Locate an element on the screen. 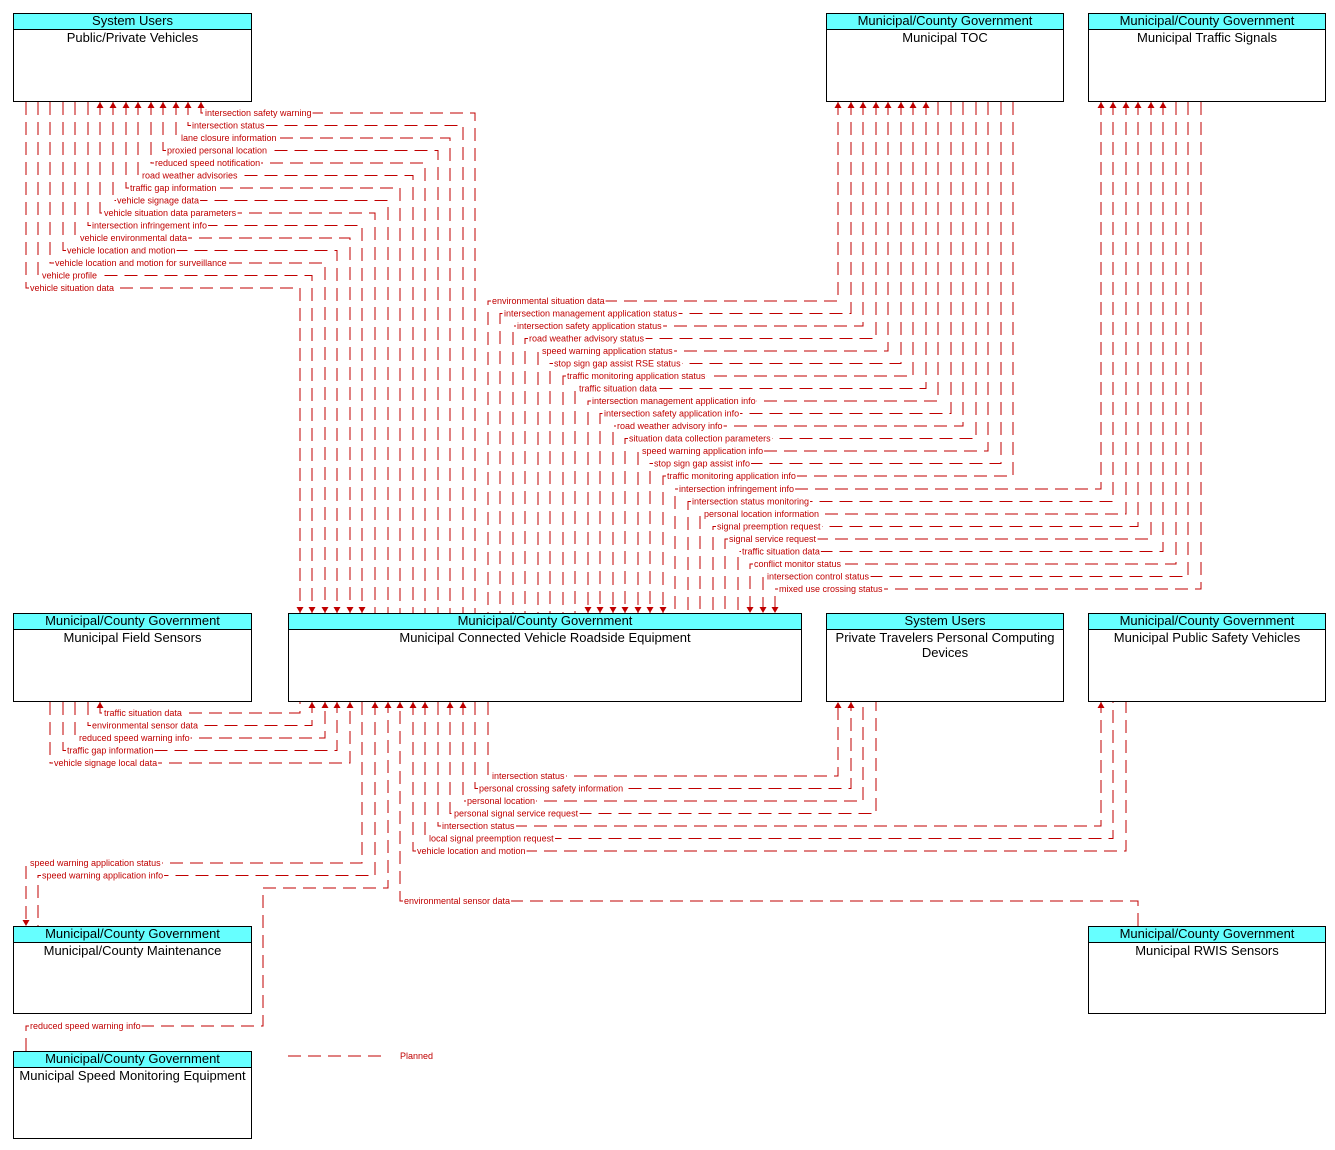  flow-label: intersection infringement info is located at coordinates (736, 489).